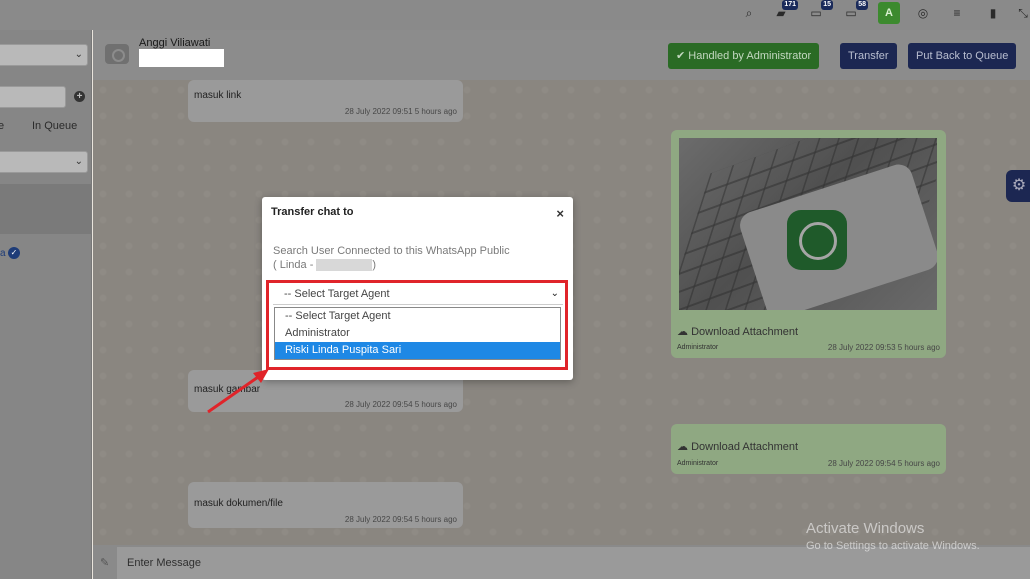 The width and height of the screenshot is (1030, 579). What do you see at coordinates (54, 126) in the screenshot?
I see `tab-in-queue: In Queue` at bounding box center [54, 126].